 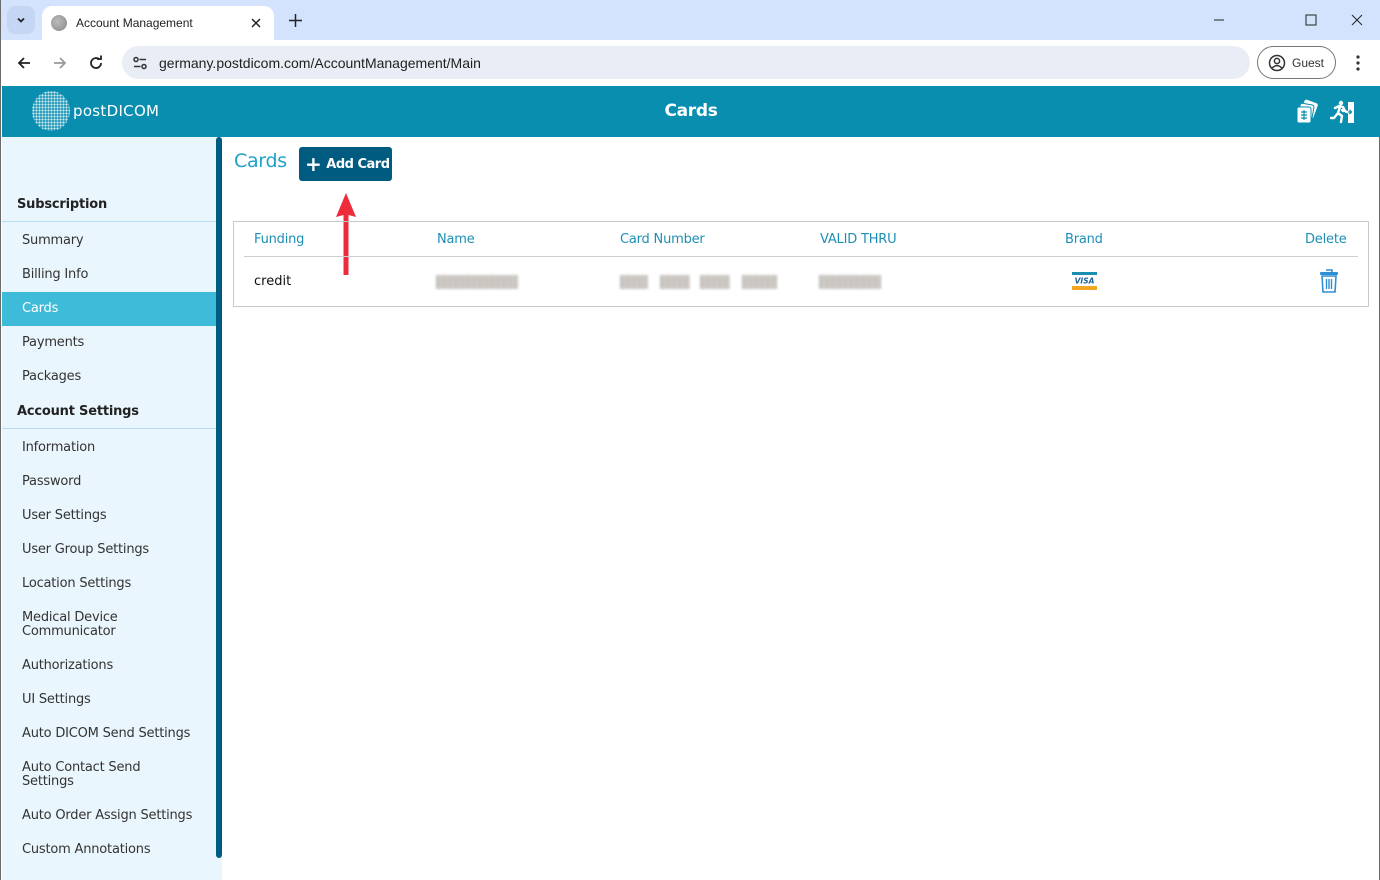 I want to click on visa-text: VISA, so click(x=1085, y=281).